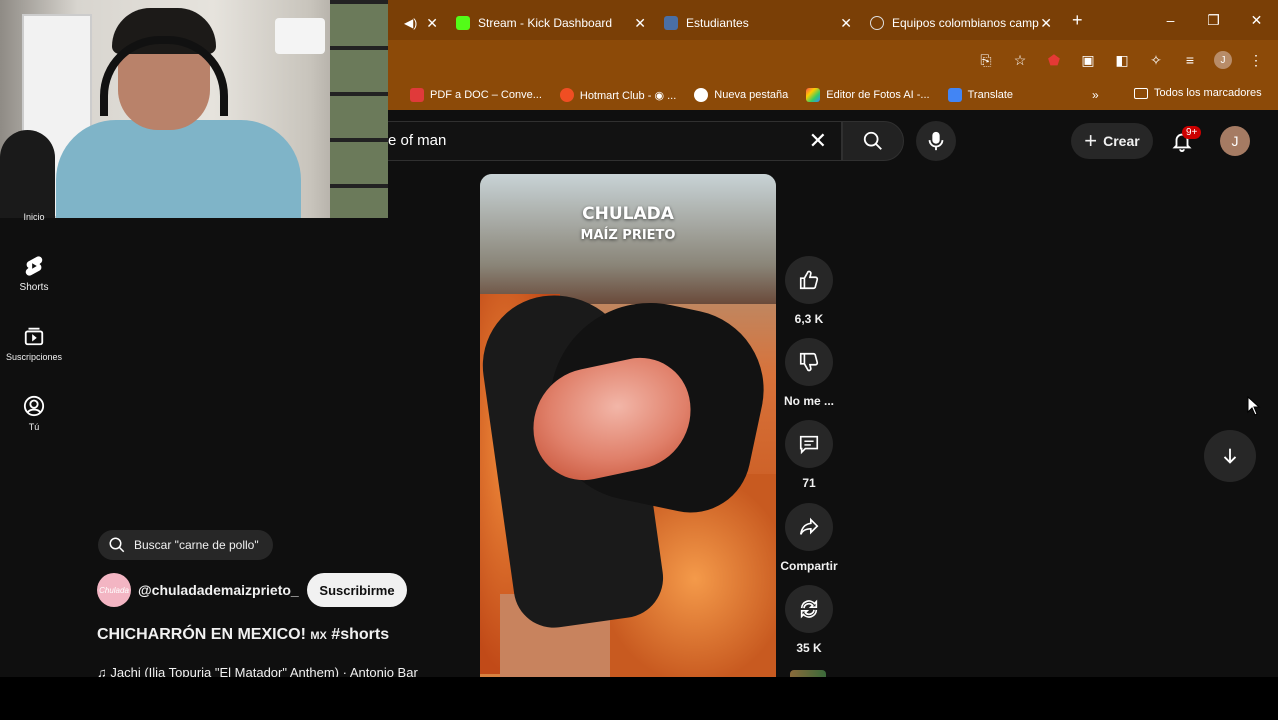 This screenshot has height=720, width=1278. I want to click on audio-icon: ◀), so click(411, 23).